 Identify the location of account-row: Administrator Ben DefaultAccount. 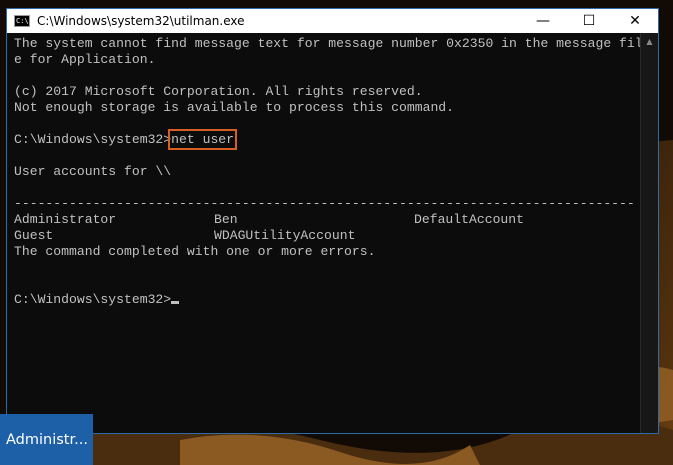
(327, 220).